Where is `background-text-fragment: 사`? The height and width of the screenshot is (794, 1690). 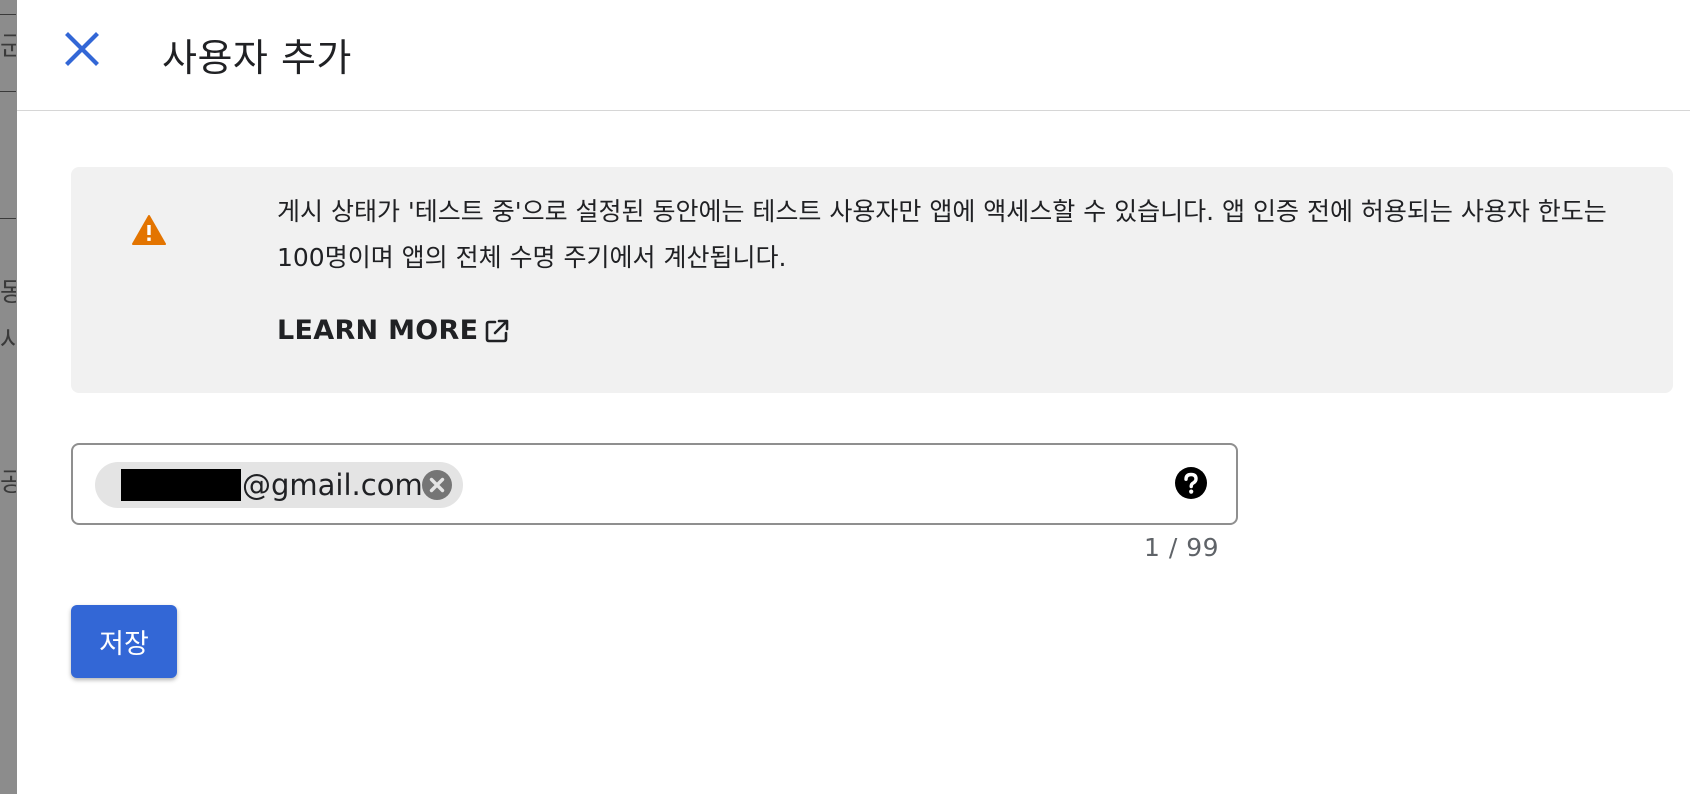
background-text-fragment: 사 is located at coordinates (8, 341).